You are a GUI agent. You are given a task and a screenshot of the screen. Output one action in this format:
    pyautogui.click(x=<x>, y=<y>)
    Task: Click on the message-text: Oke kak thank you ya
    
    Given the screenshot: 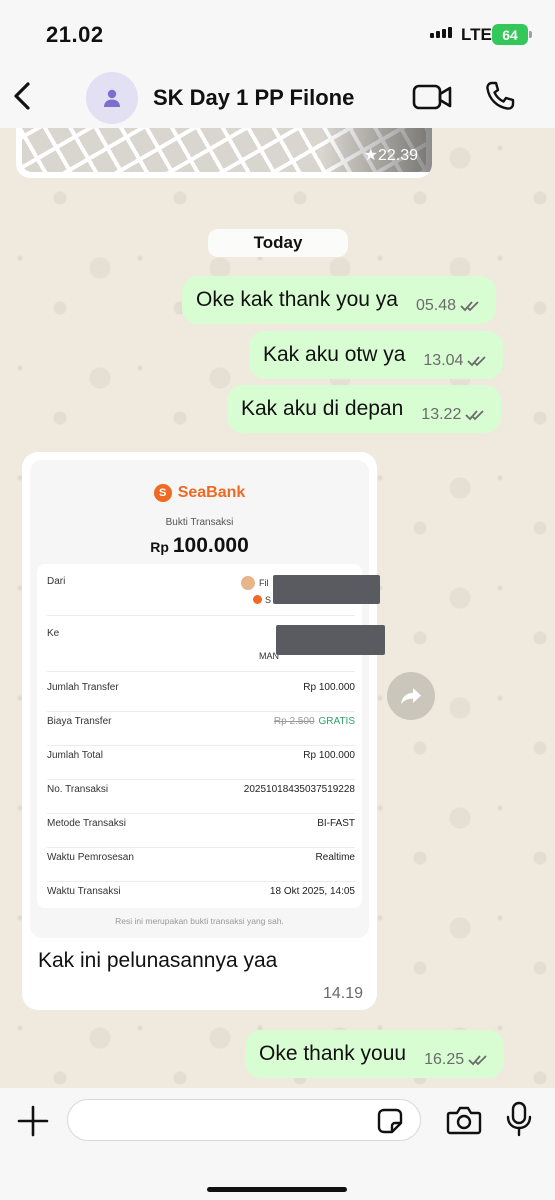 What is the action you would take?
    pyautogui.click(x=297, y=299)
    